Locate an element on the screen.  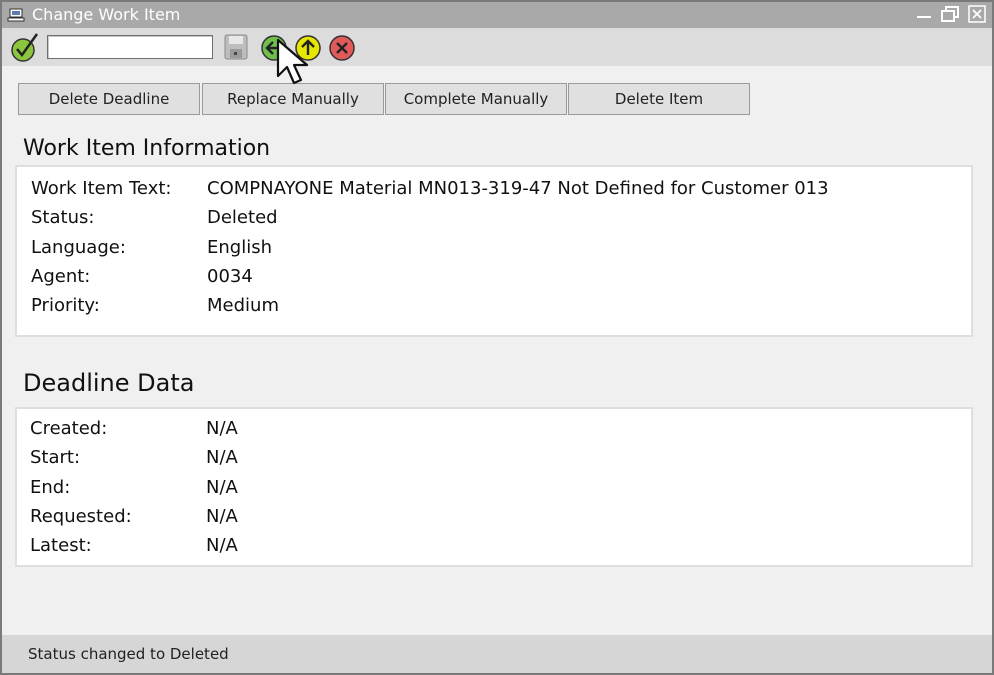
title-bar: Change Work Item is located at coordinates (497, 15).